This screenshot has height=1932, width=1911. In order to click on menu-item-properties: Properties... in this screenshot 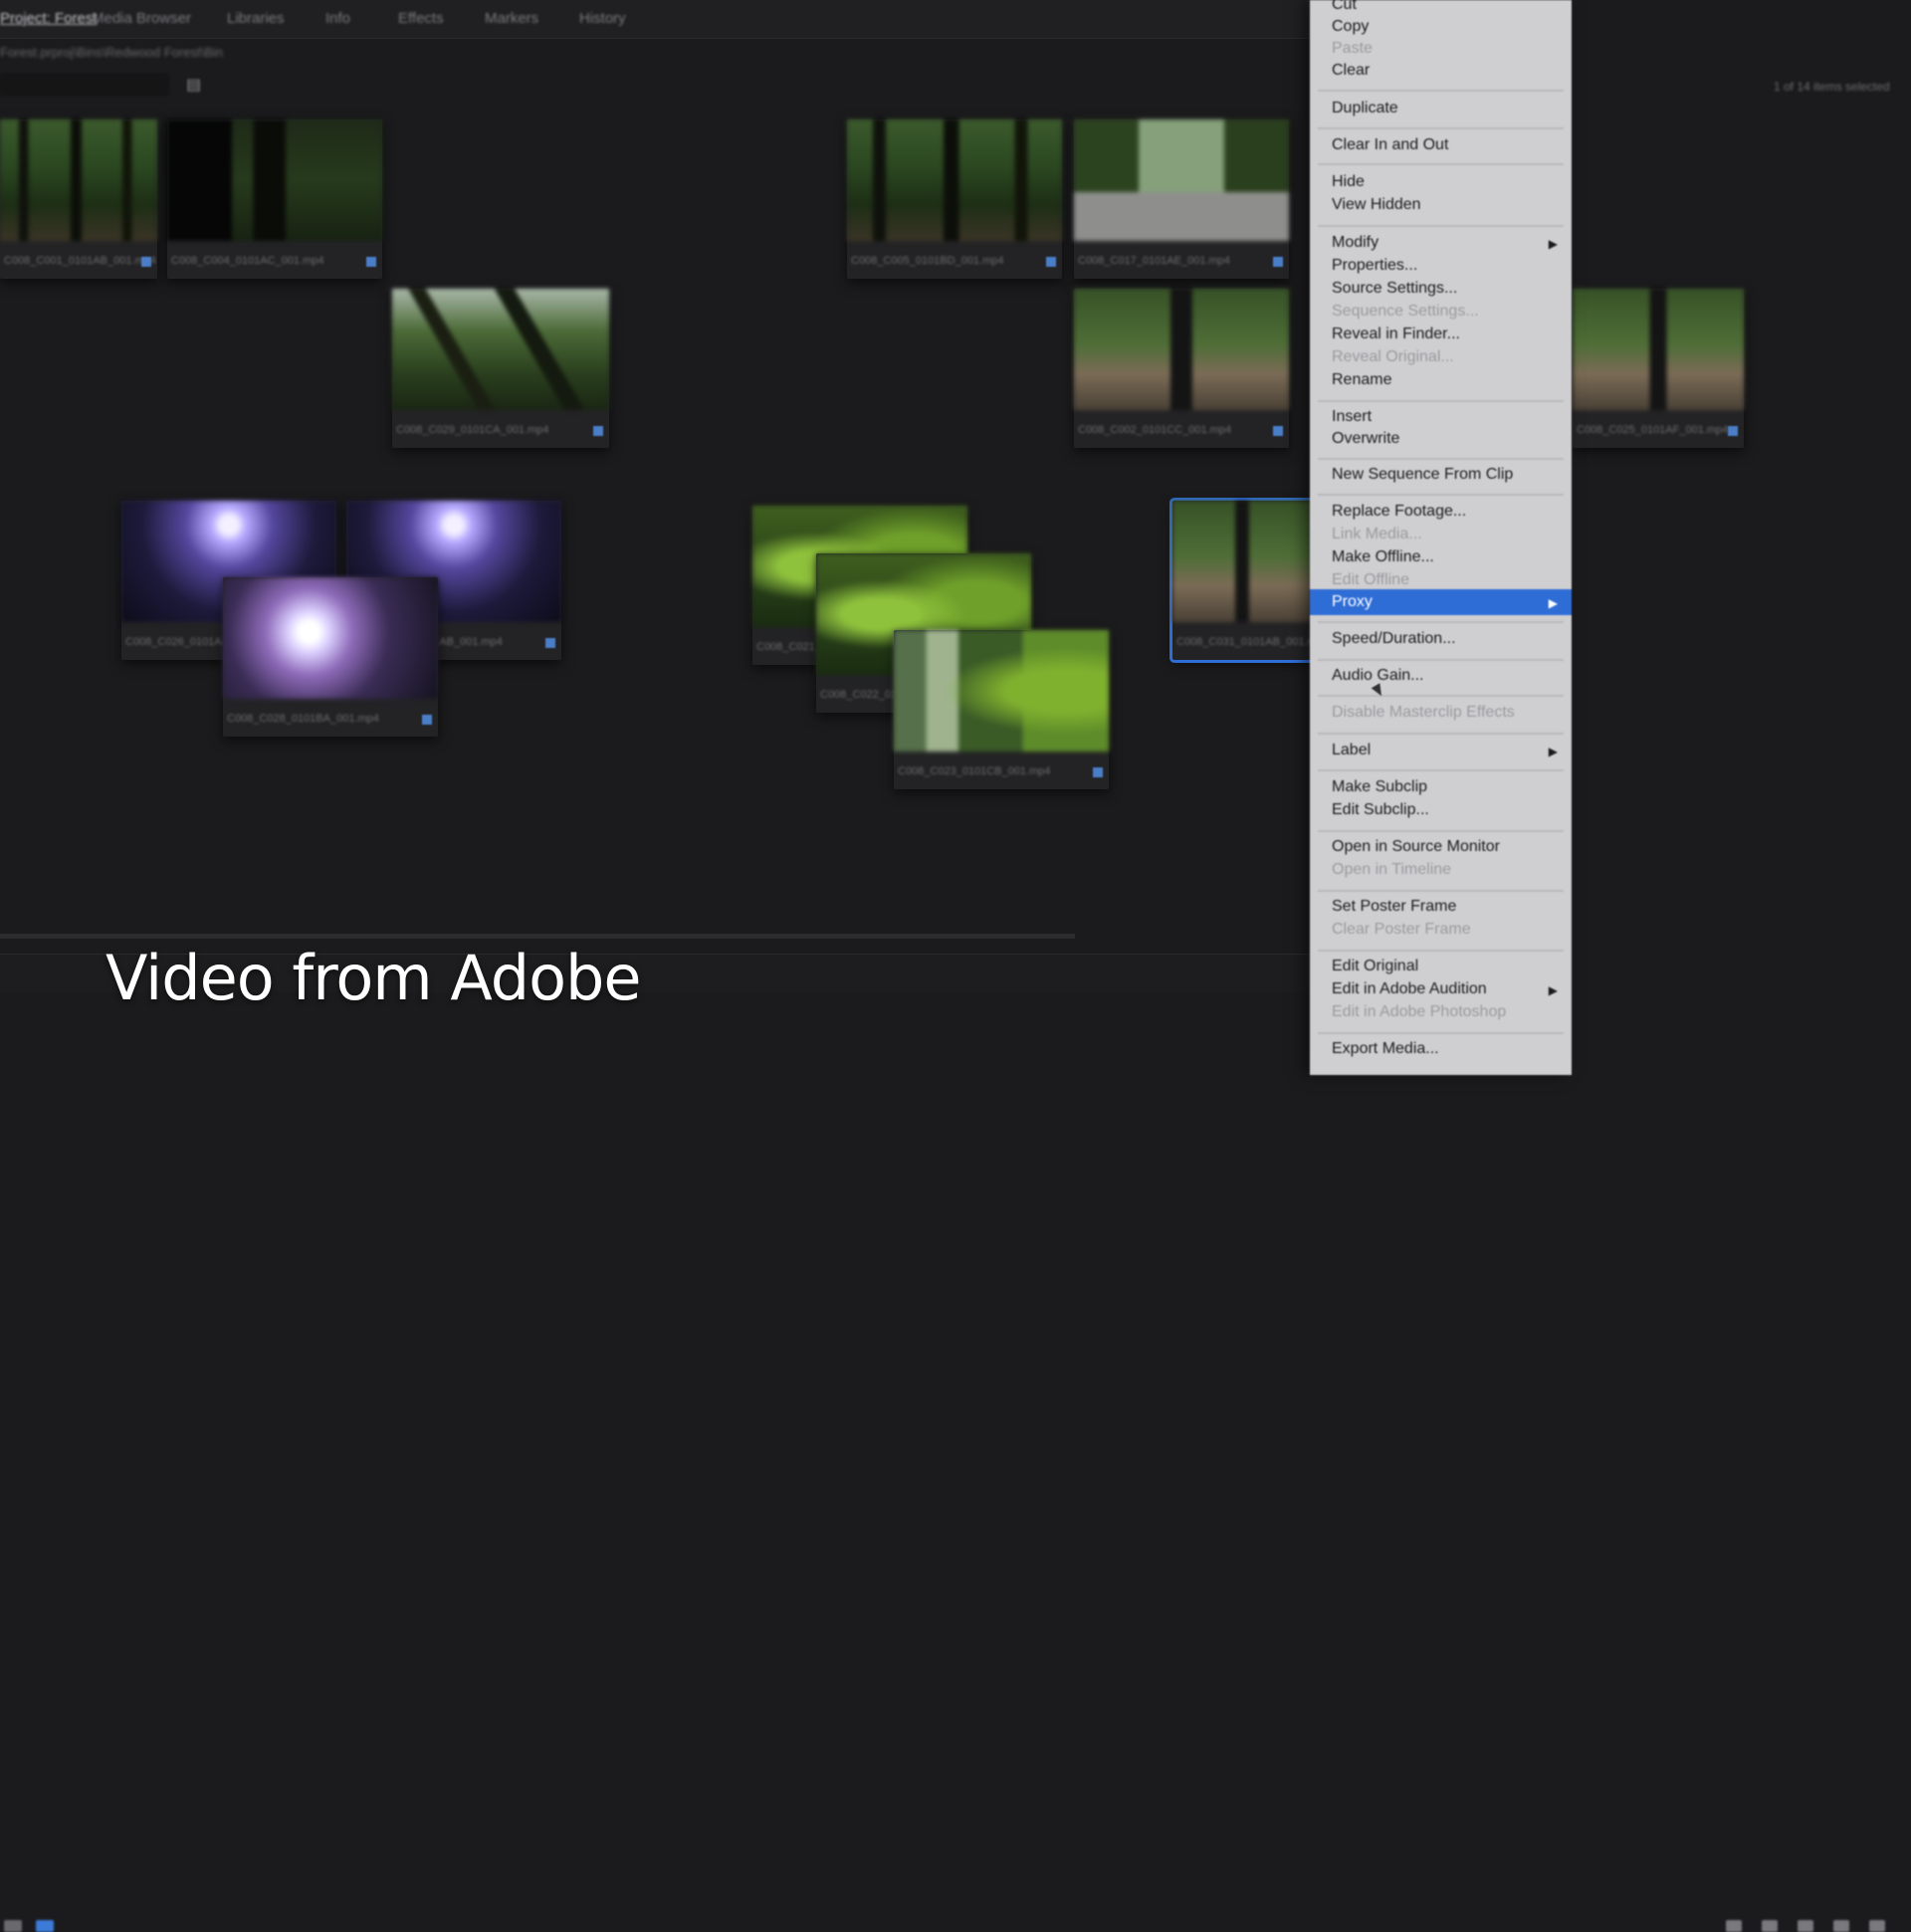, I will do `click(1374, 266)`.